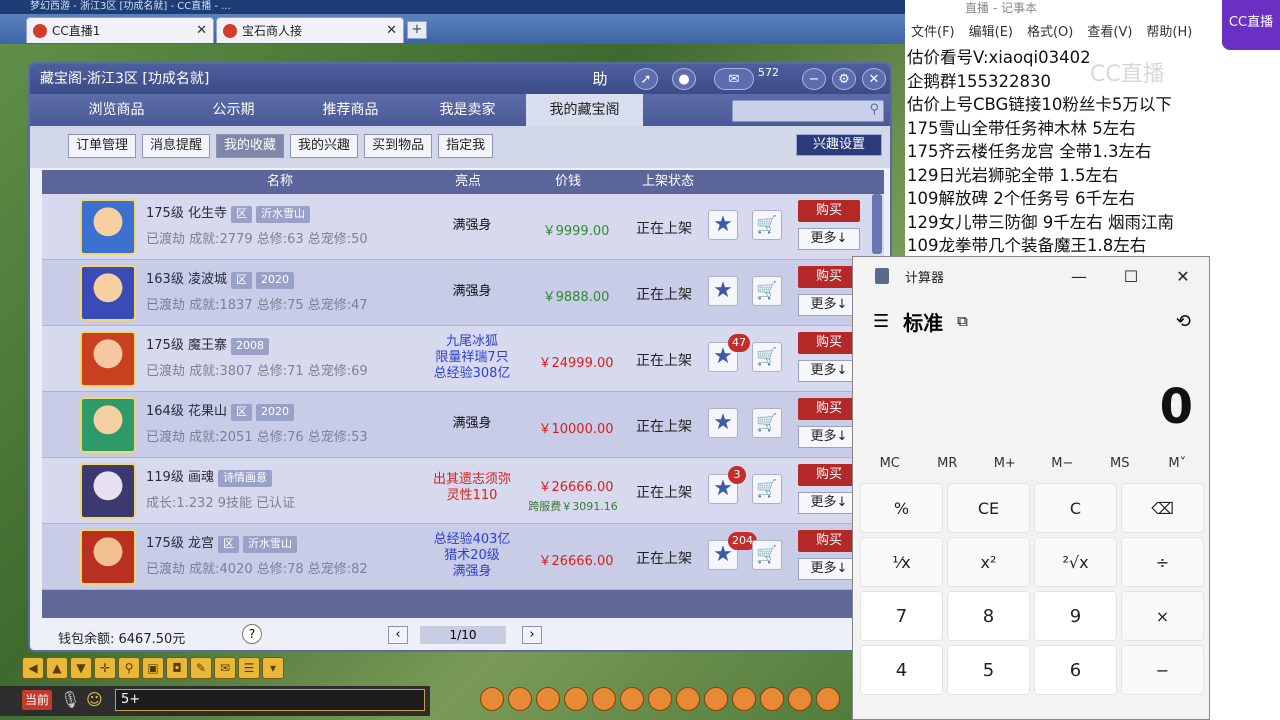 Image resolution: width=1280 pixels, height=720 pixels. I want to click on digit-7-key: 7, so click(901, 616).